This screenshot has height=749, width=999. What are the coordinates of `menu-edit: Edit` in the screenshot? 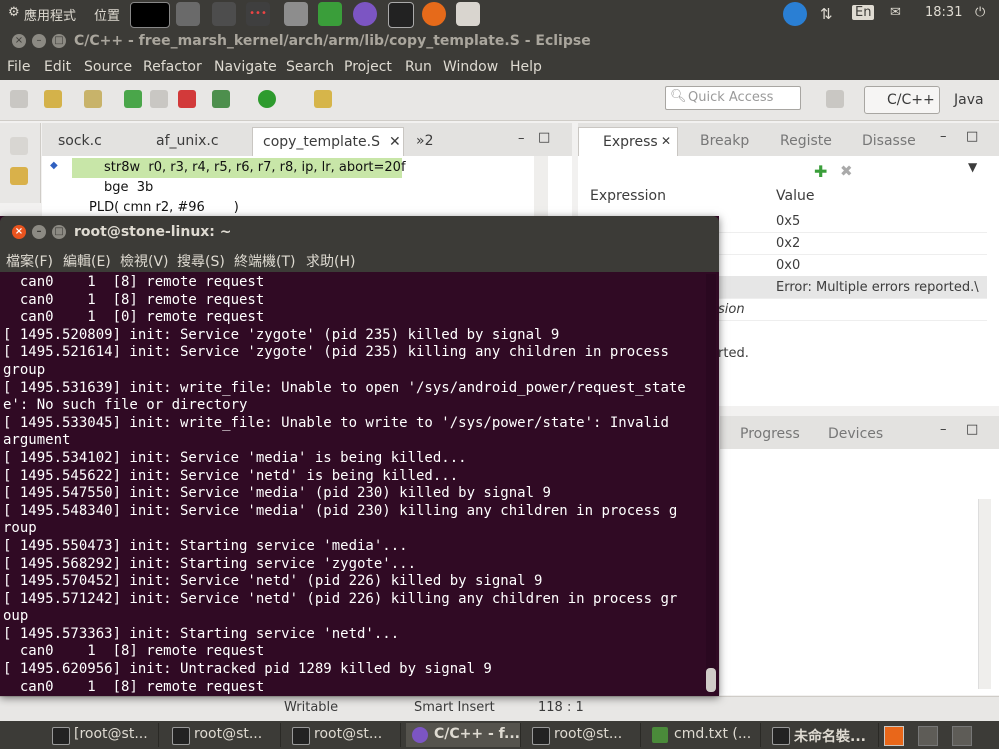 It's located at (57, 67).